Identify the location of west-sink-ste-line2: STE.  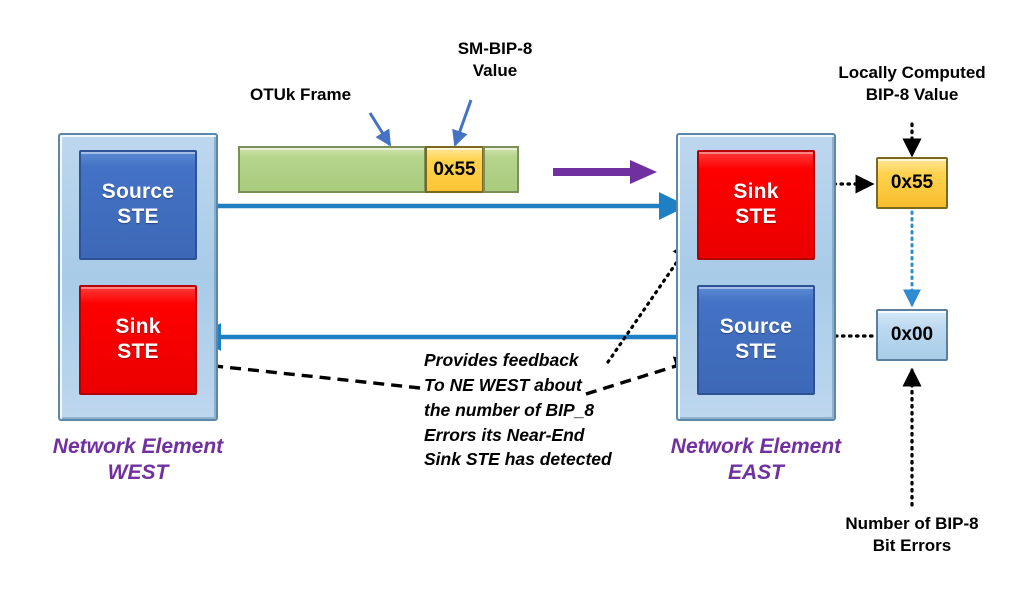
(138, 351).